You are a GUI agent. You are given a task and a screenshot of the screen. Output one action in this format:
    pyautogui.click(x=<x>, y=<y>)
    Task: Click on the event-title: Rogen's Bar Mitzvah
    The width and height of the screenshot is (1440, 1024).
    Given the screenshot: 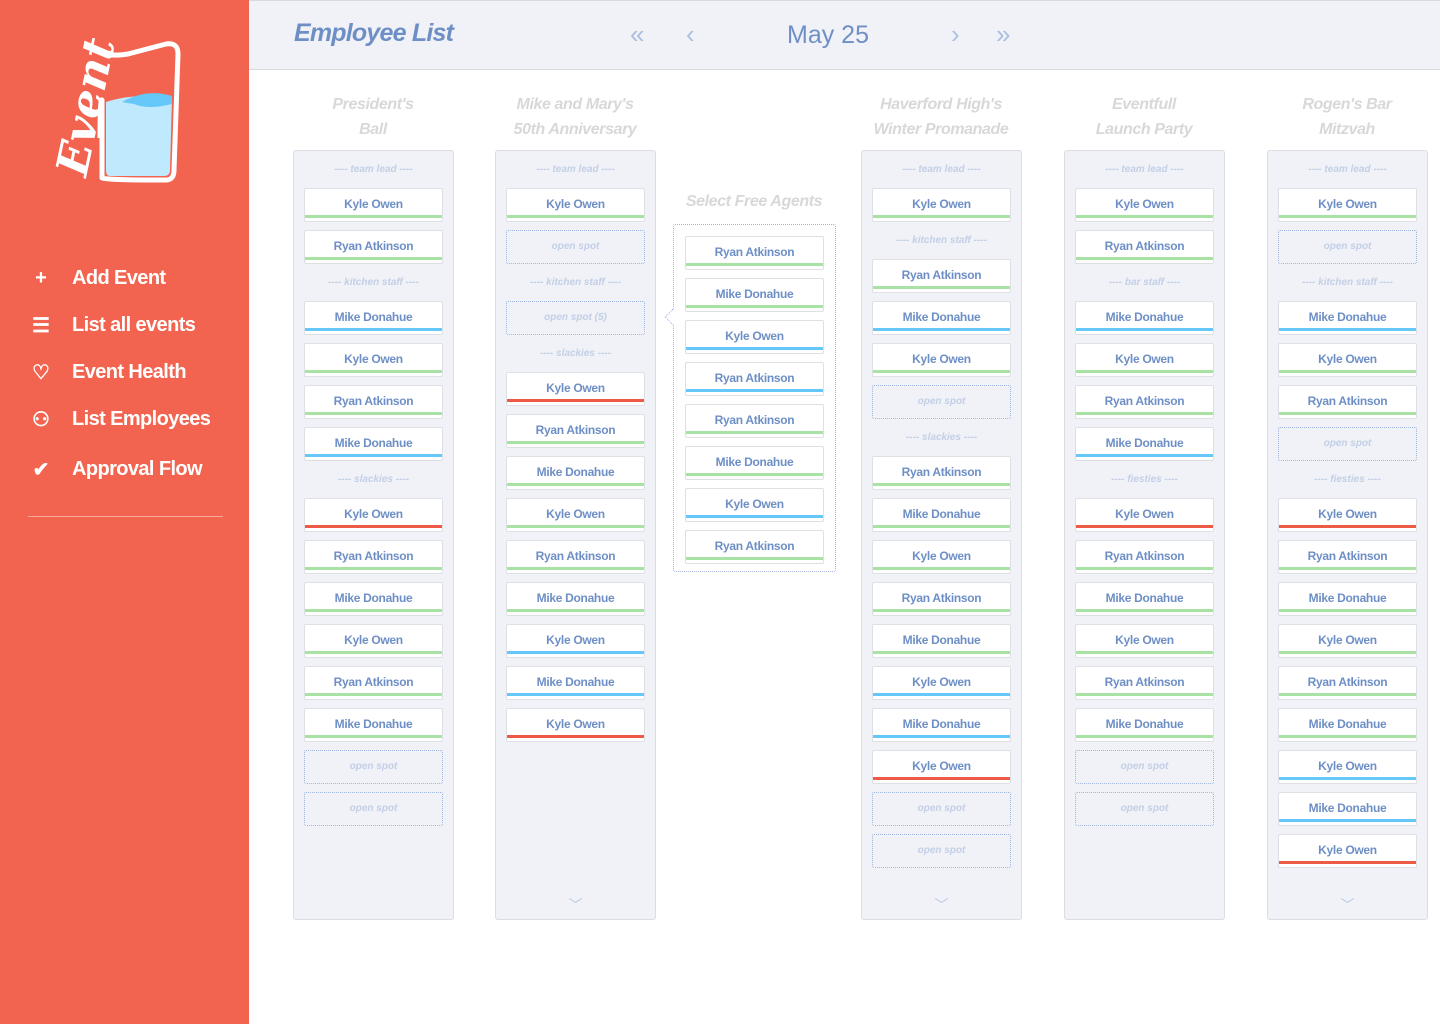 What is the action you would take?
    pyautogui.click(x=1343, y=117)
    